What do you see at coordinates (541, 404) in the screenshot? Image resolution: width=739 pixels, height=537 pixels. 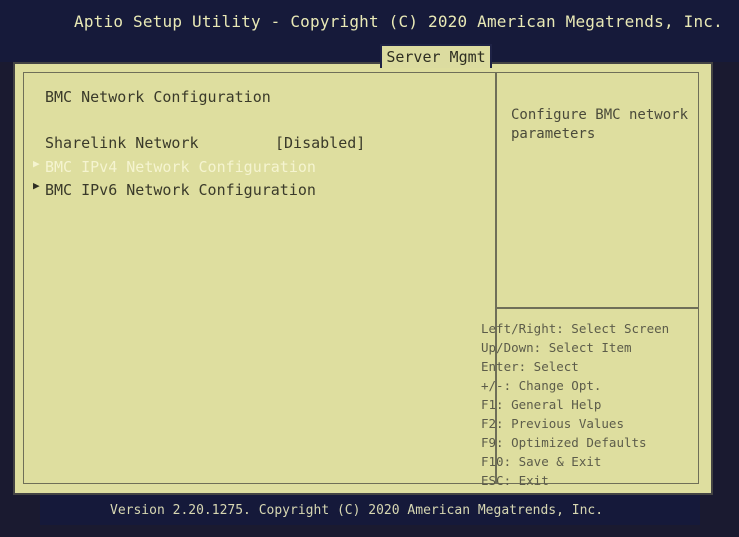 I see `key-hint: F1: General Help` at bounding box center [541, 404].